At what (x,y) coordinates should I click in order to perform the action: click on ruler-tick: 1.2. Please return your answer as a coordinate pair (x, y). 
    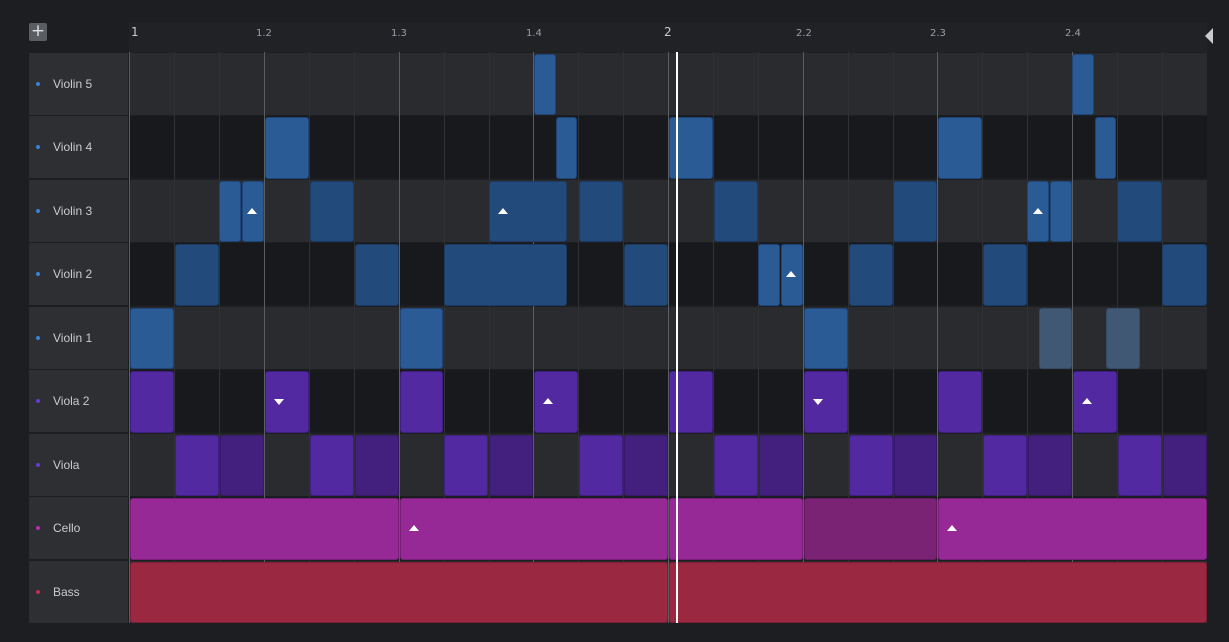
    Looking at the image, I should click on (264, 33).